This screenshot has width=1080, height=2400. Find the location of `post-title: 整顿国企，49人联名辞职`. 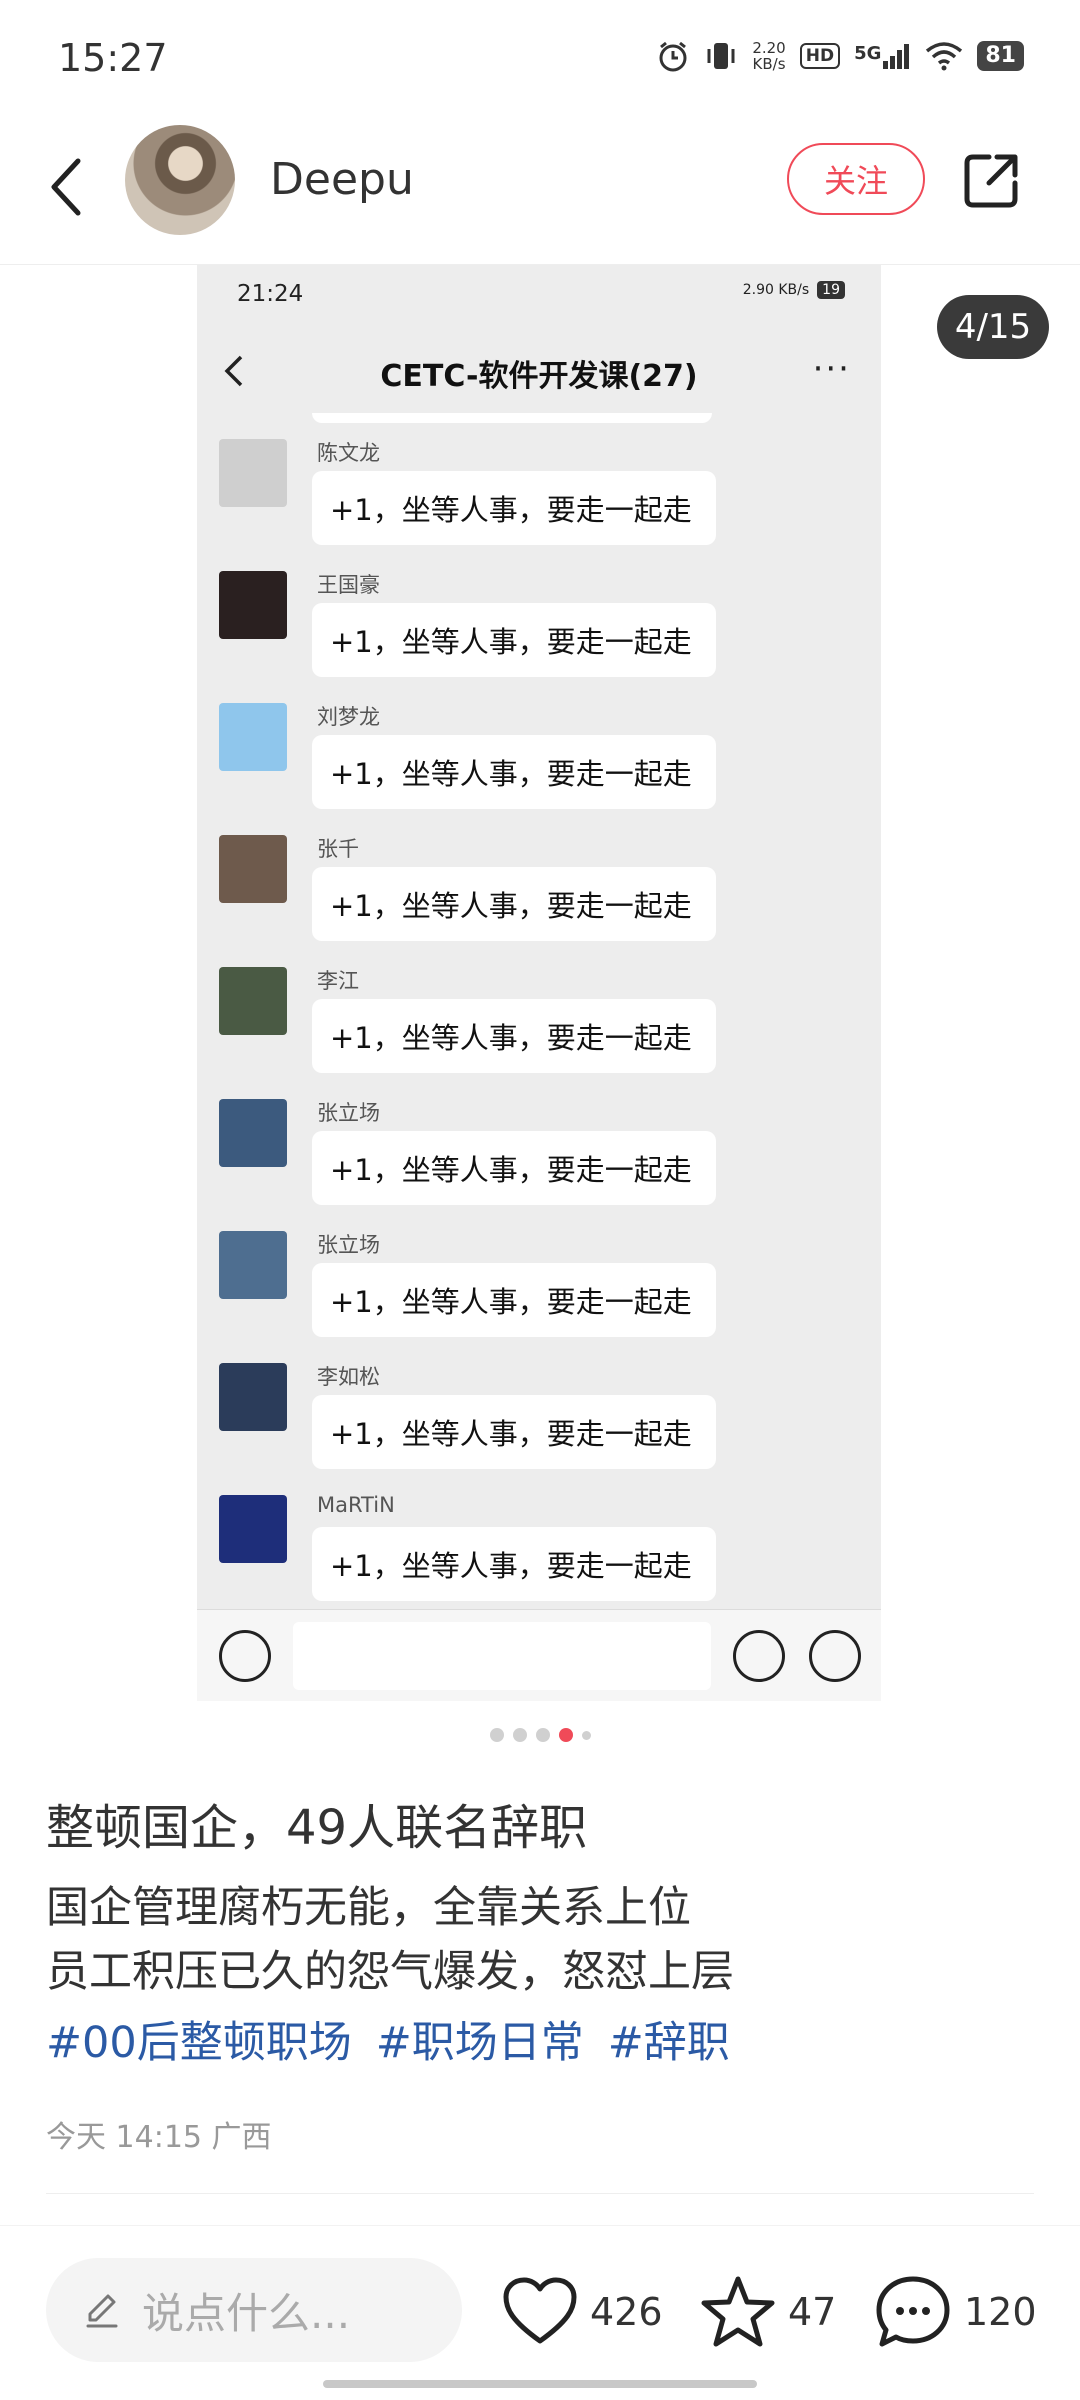

post-title: 整顿国企，49人联名辞职 is located at coordinates (317, 1828).